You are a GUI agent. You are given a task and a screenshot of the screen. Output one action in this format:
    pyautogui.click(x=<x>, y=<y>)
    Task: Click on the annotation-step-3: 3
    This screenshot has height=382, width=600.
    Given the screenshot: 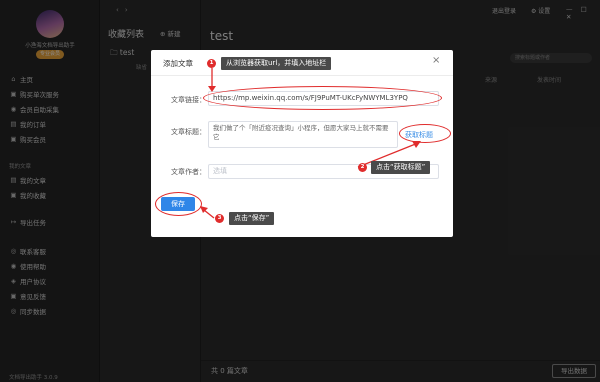 What is the action you would take?
    pyautogui.click(x=219, y=218)
    